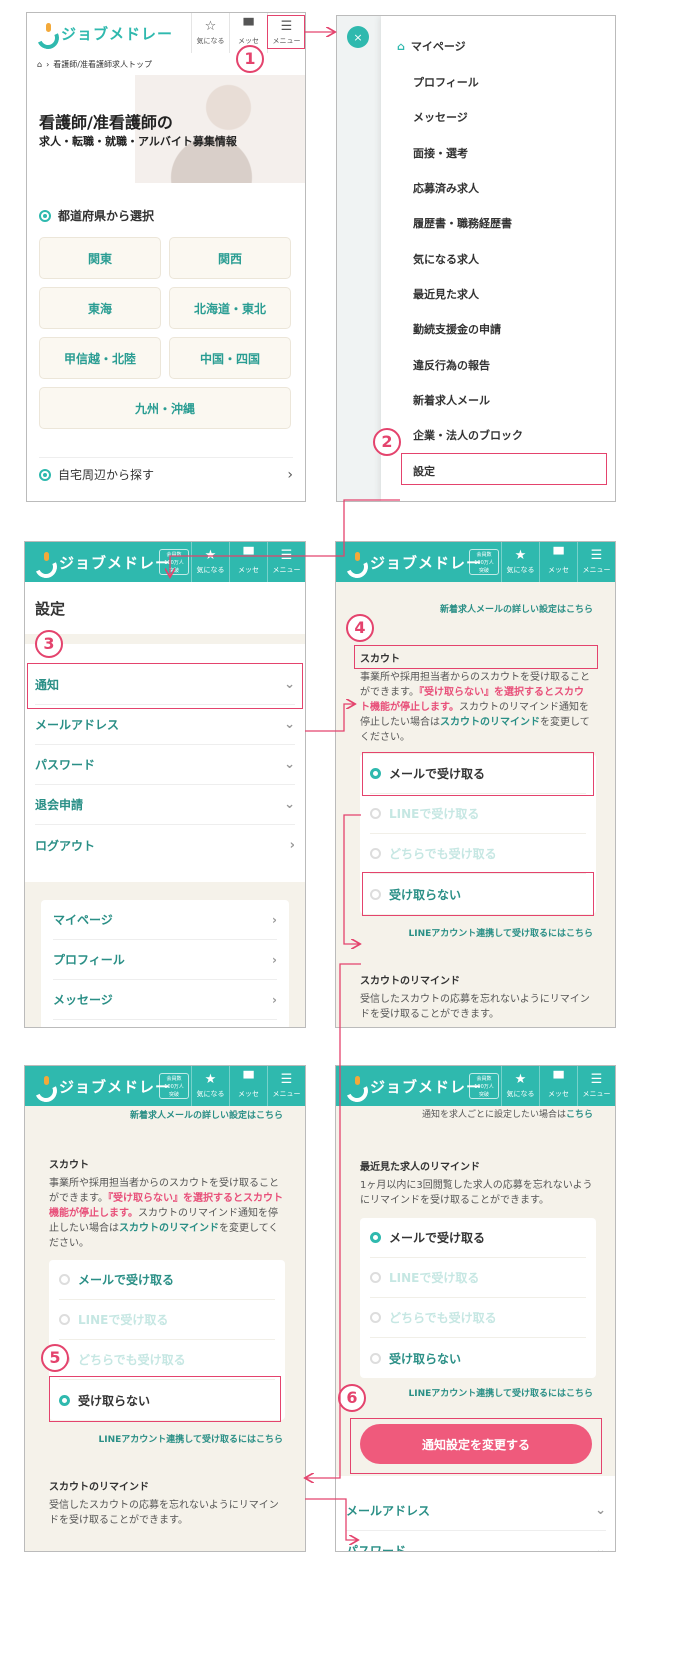 This screenshot has height=1672, width=684. What do you see at coordinates (420, 1167) in the screenshot?
I see `recent-heading: 最近見た求人のリマインド` at bounding box center [420, 1167].